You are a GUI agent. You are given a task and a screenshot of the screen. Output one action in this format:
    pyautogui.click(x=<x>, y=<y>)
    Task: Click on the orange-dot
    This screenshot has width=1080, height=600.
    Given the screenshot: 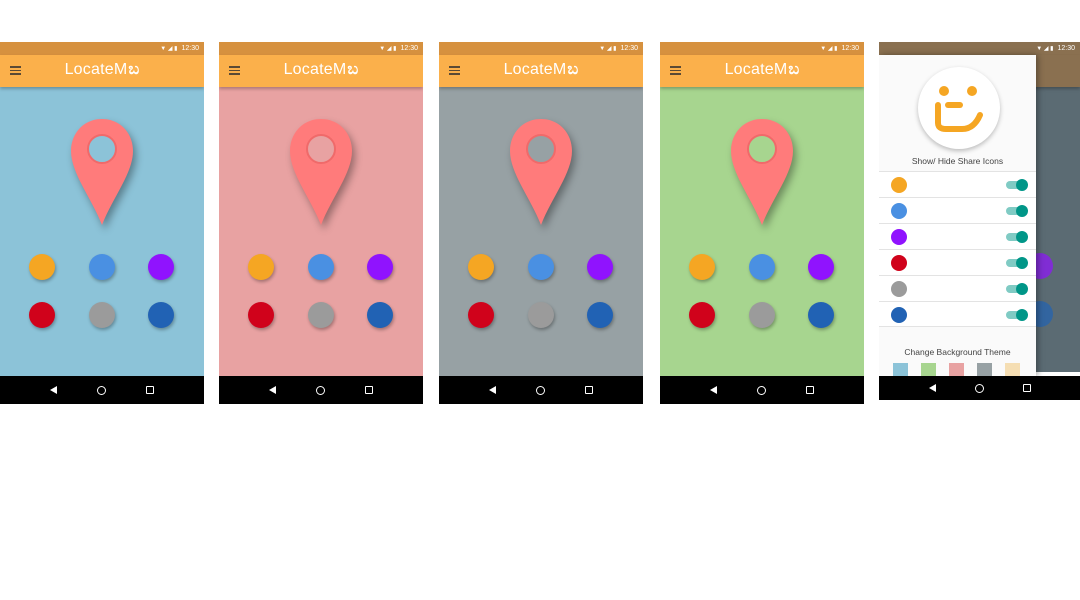 What is the action you would take?
    pyautogui.click(x=899, y=185)
    